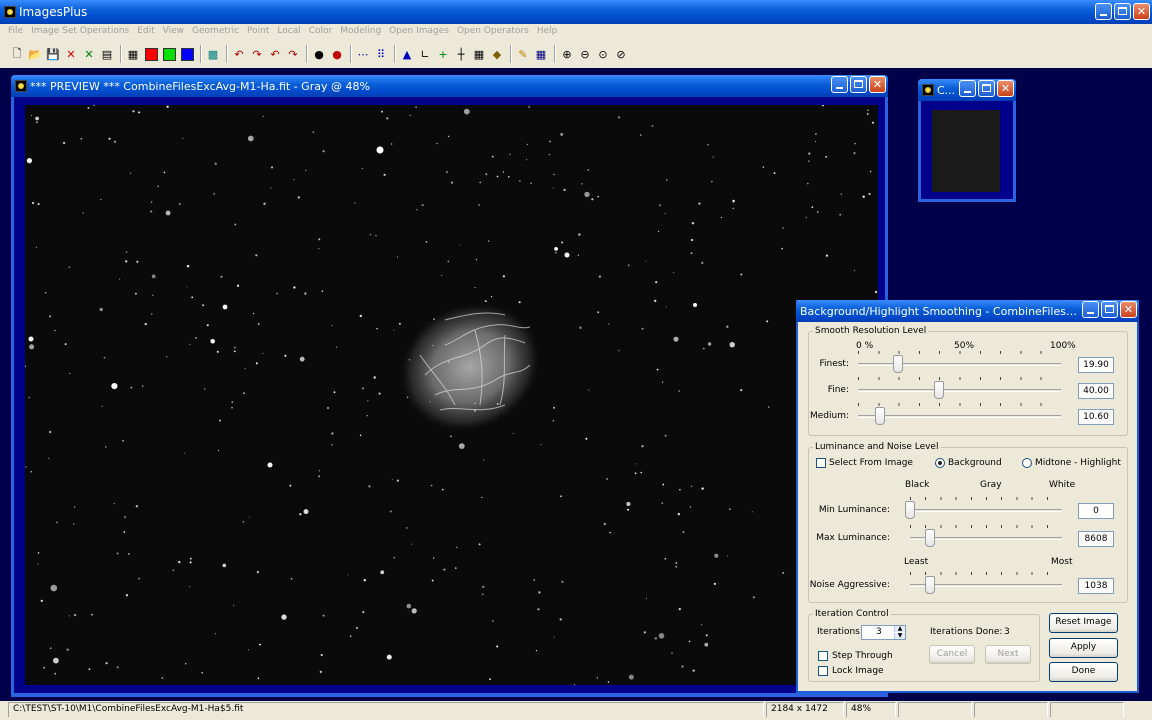 The height and width of the screenshot is (720, 1152). What do you see at coordinates (145, 31) in the screenshot?
I see `menu-edit: Edit` at bounding box center [145, 31].